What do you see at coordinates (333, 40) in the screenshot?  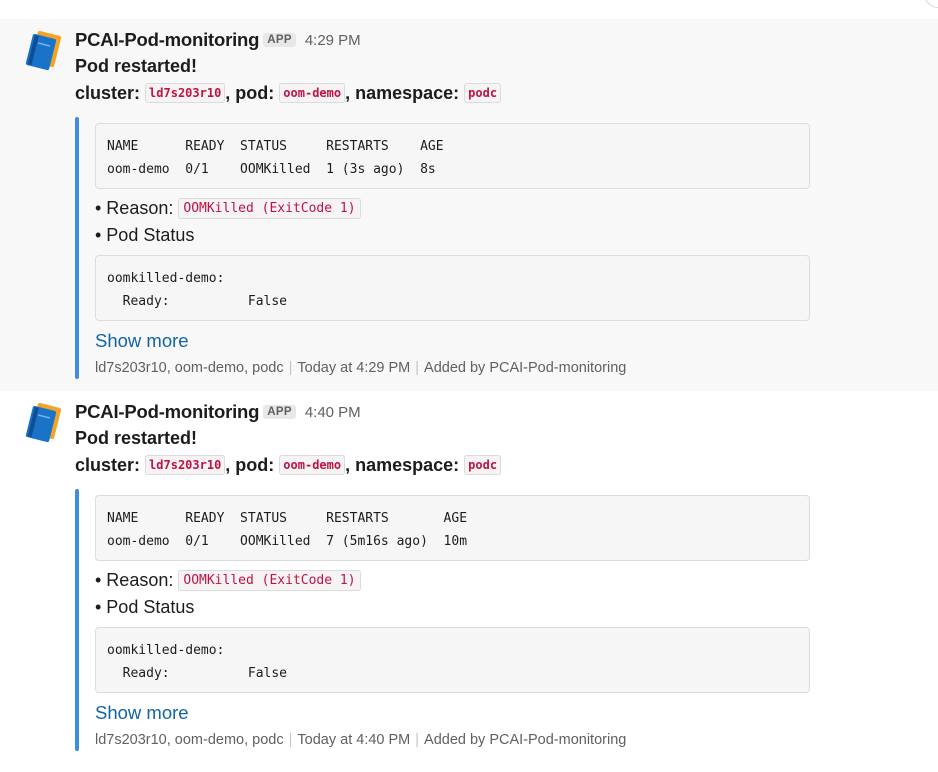 I see `message-timestamp: 4:29 PM` at bounding box center [333, 40].